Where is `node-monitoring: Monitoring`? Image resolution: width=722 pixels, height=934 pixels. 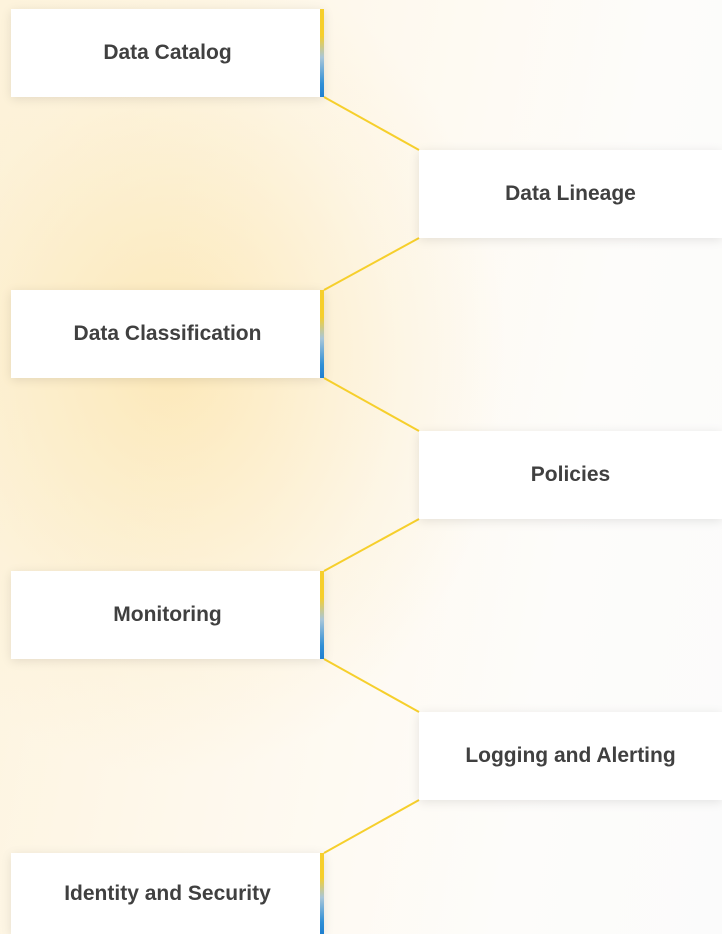 node-monitoring: Monitoring is located at coordinates (167, 615).